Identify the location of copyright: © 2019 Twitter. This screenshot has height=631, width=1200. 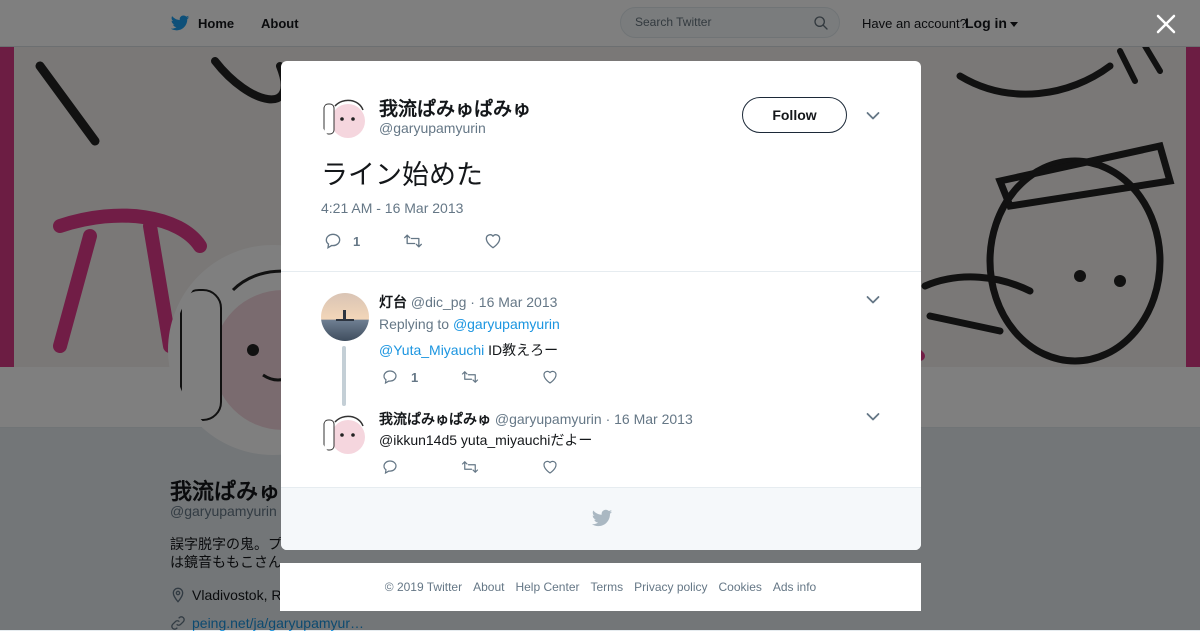
(423, 587).